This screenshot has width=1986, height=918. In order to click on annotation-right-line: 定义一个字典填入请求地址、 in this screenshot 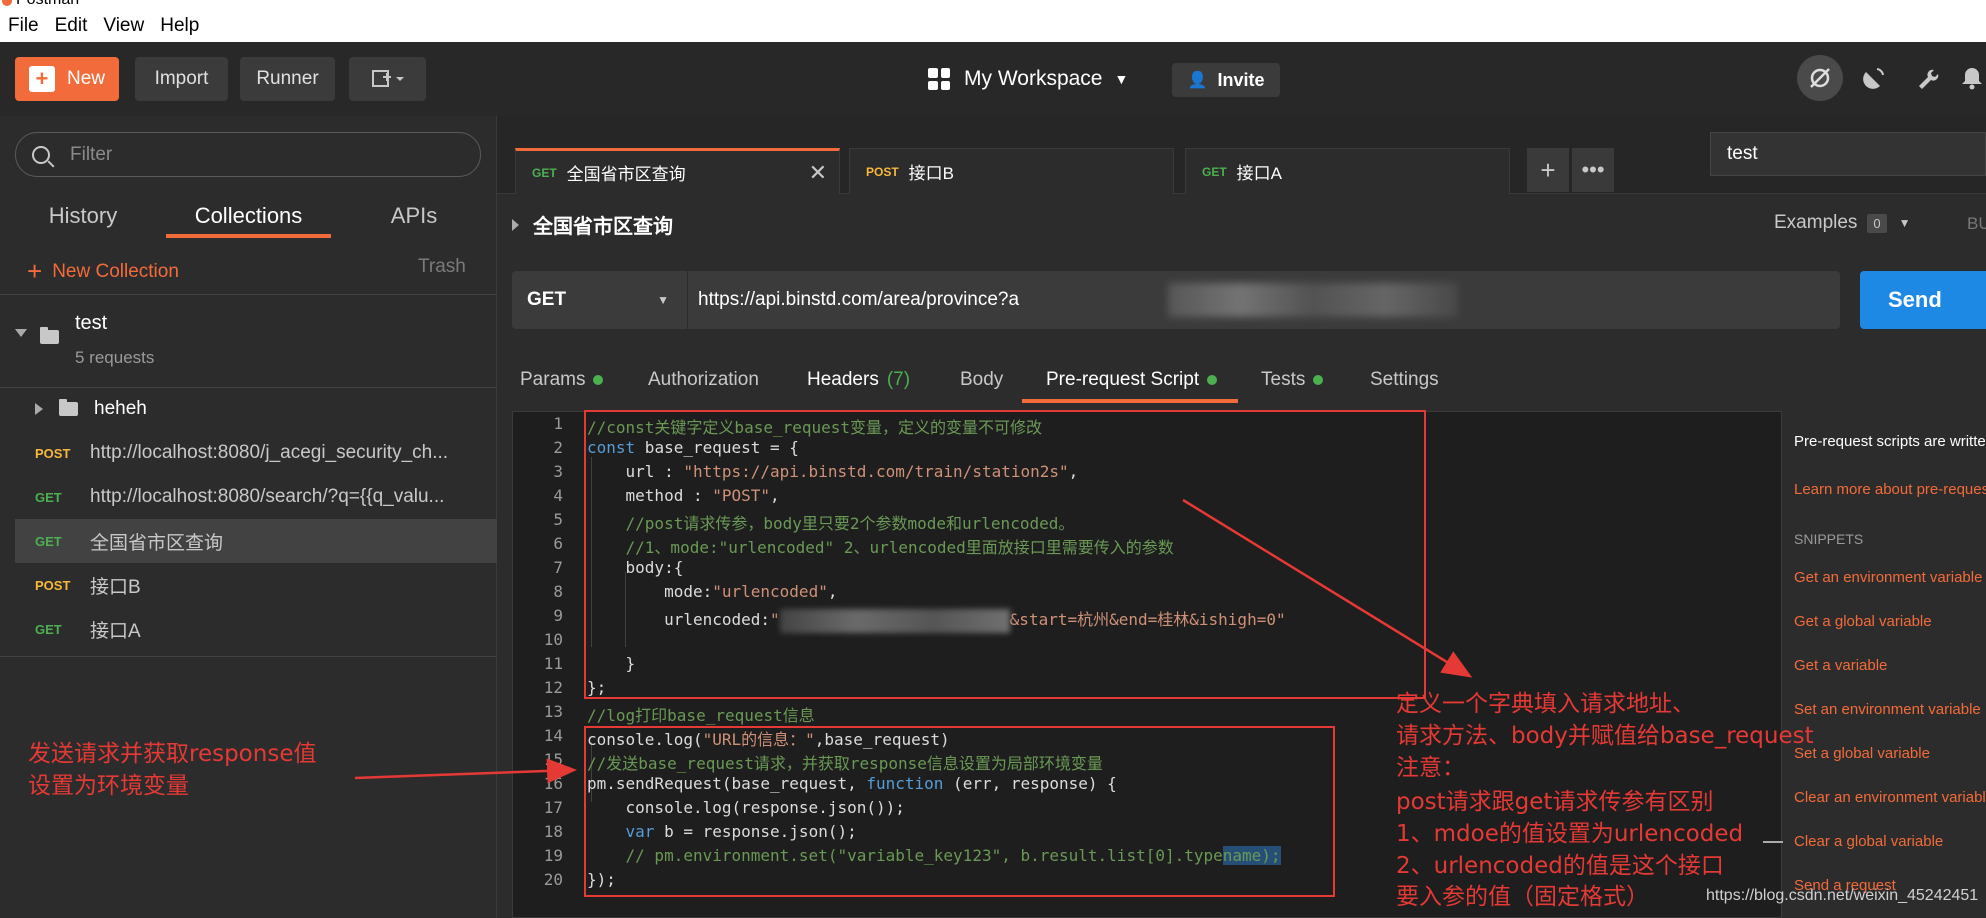, I will do `click(1545, 704)`.